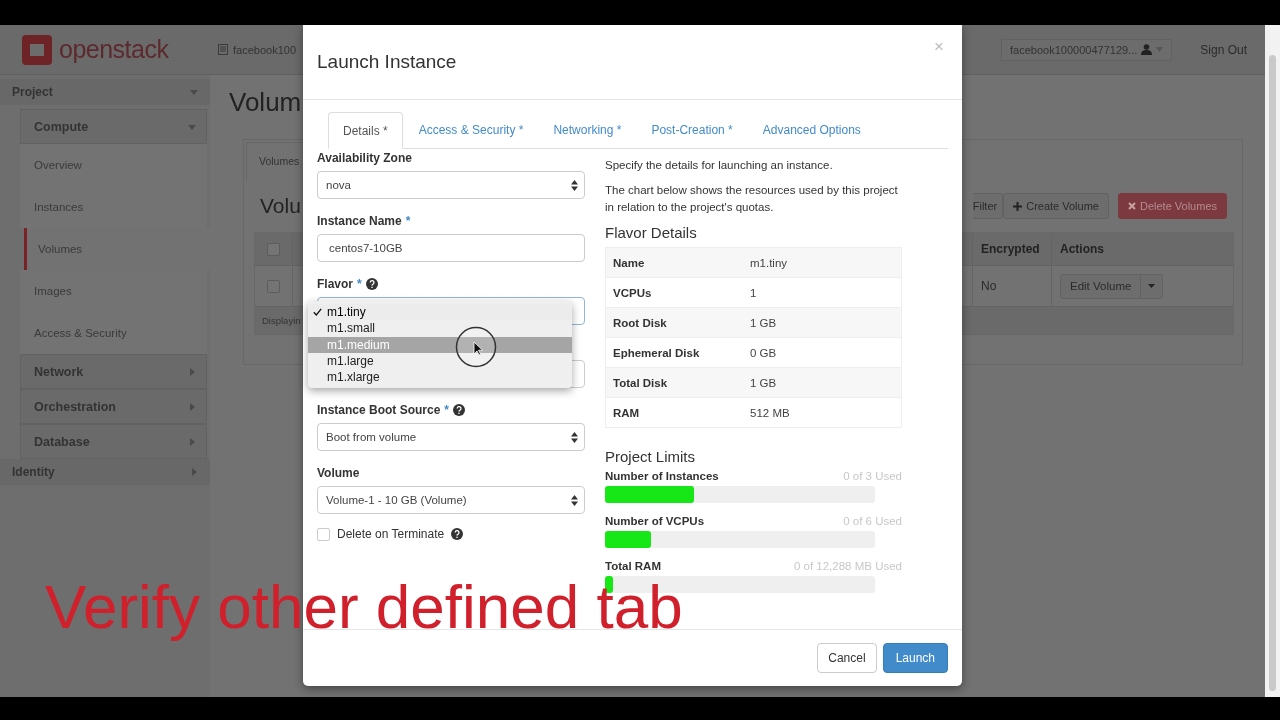 This screenshot has width=1280, height=720. Describe the element at coordinates (440, 344) in the screenshot. I see `dropdown-option: m1.medium` at that location.